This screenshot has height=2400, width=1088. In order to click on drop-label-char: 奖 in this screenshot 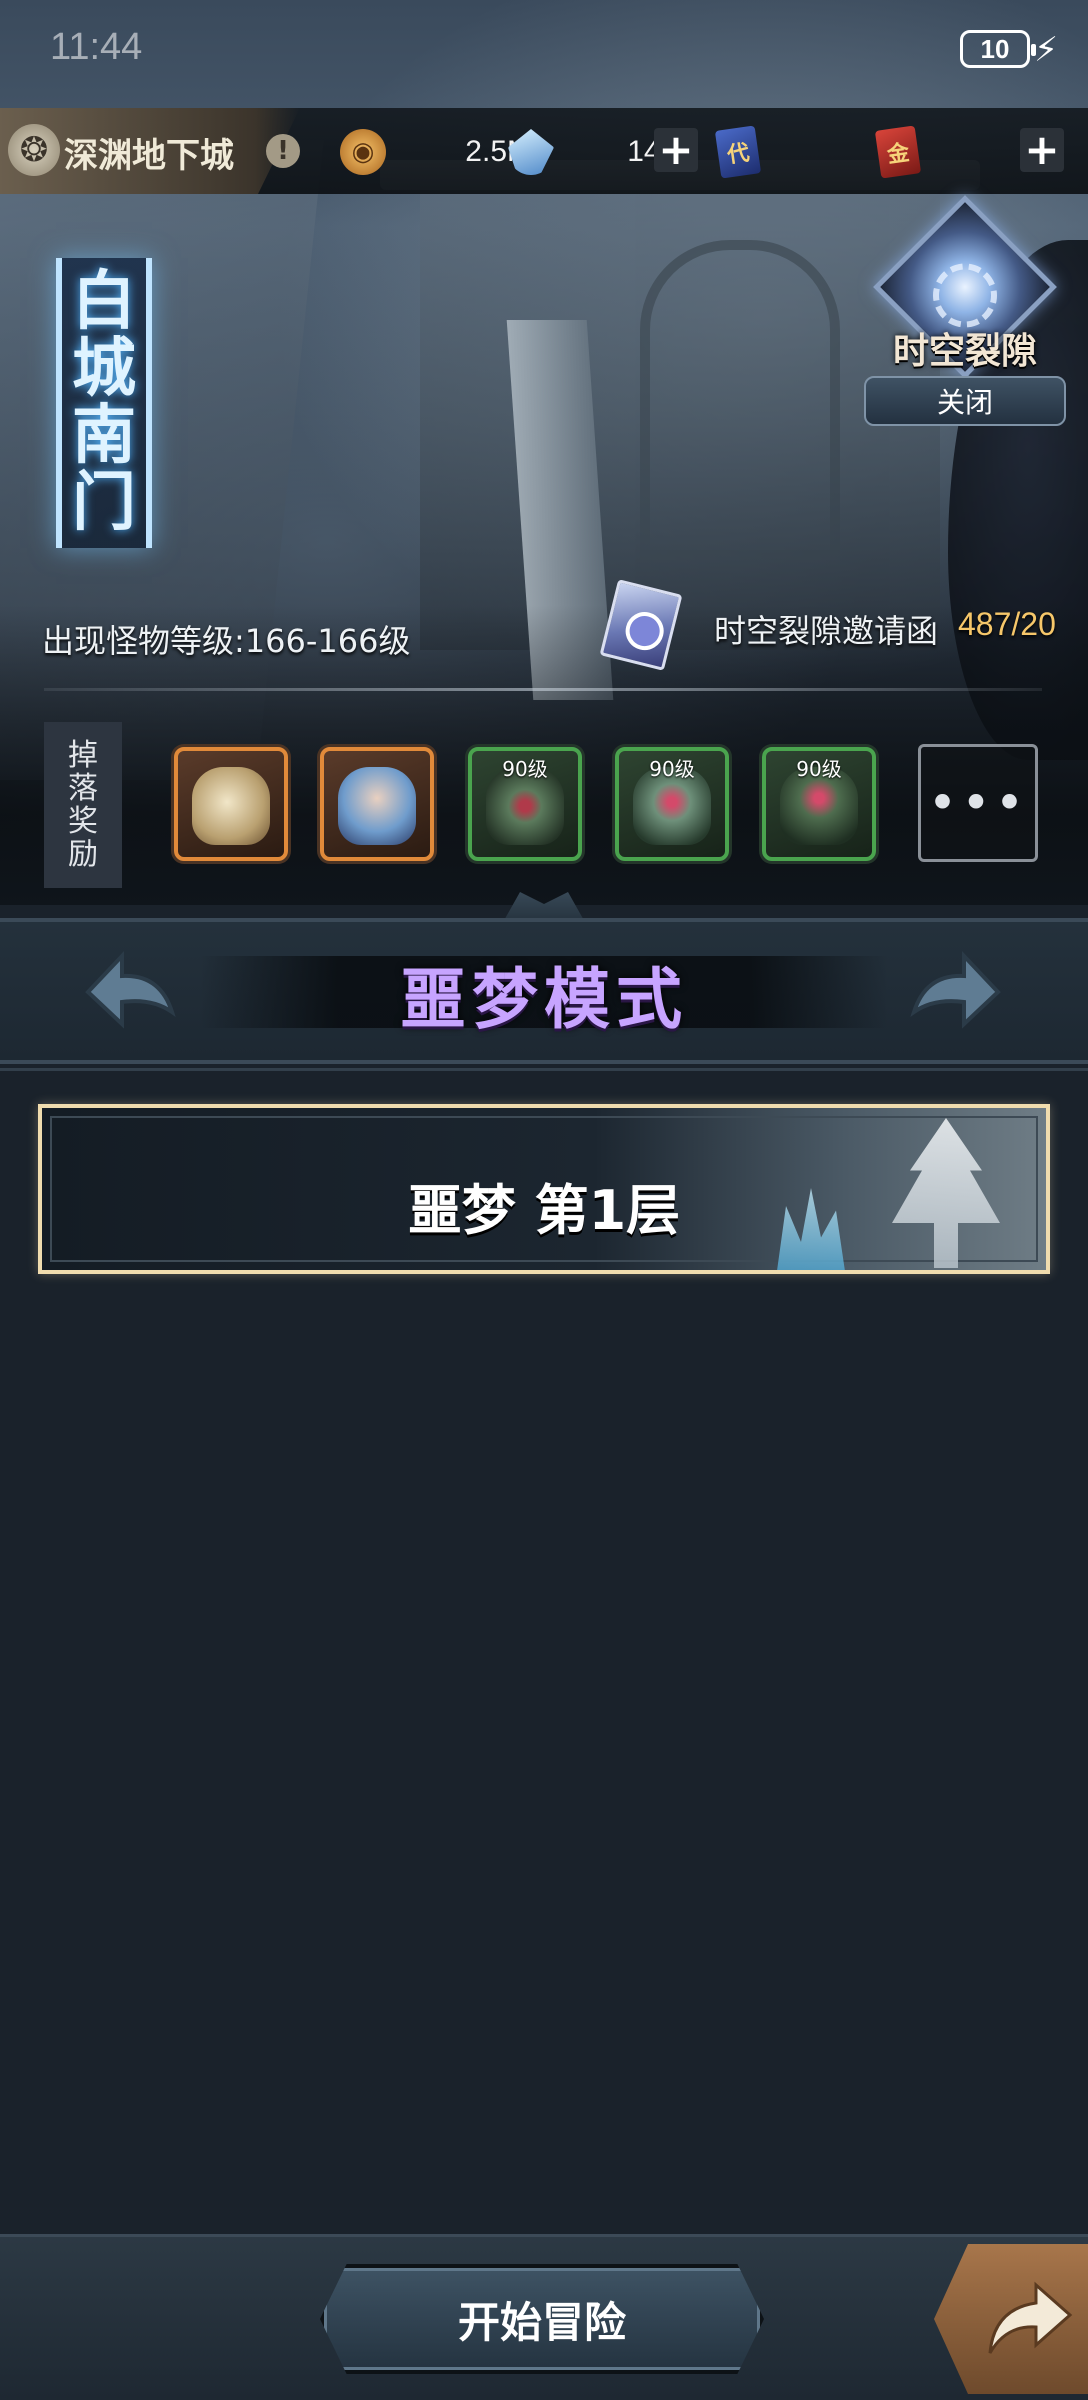, I will do `click(83, 821)`.